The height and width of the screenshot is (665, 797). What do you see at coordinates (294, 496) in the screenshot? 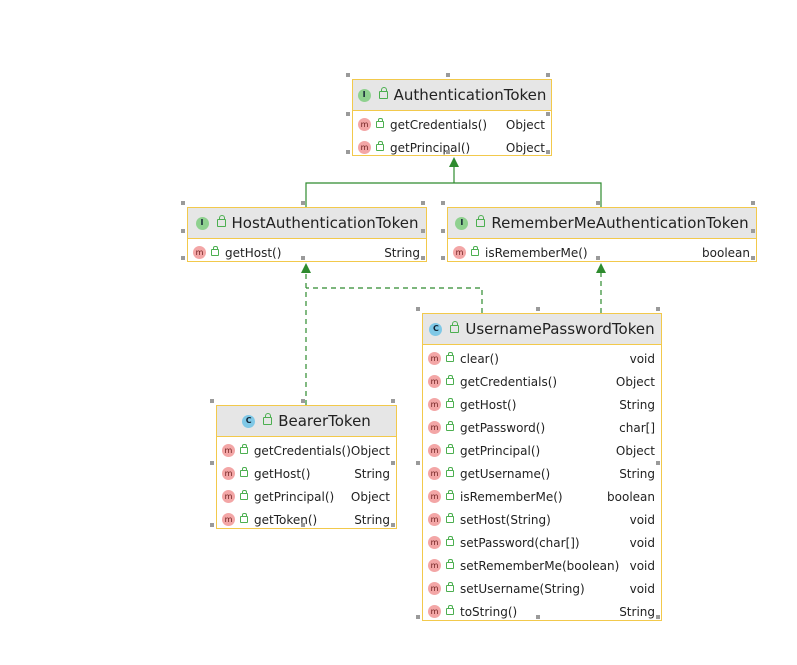
I see `member-name: getPrincipal()` at bounding box center [294, 496].